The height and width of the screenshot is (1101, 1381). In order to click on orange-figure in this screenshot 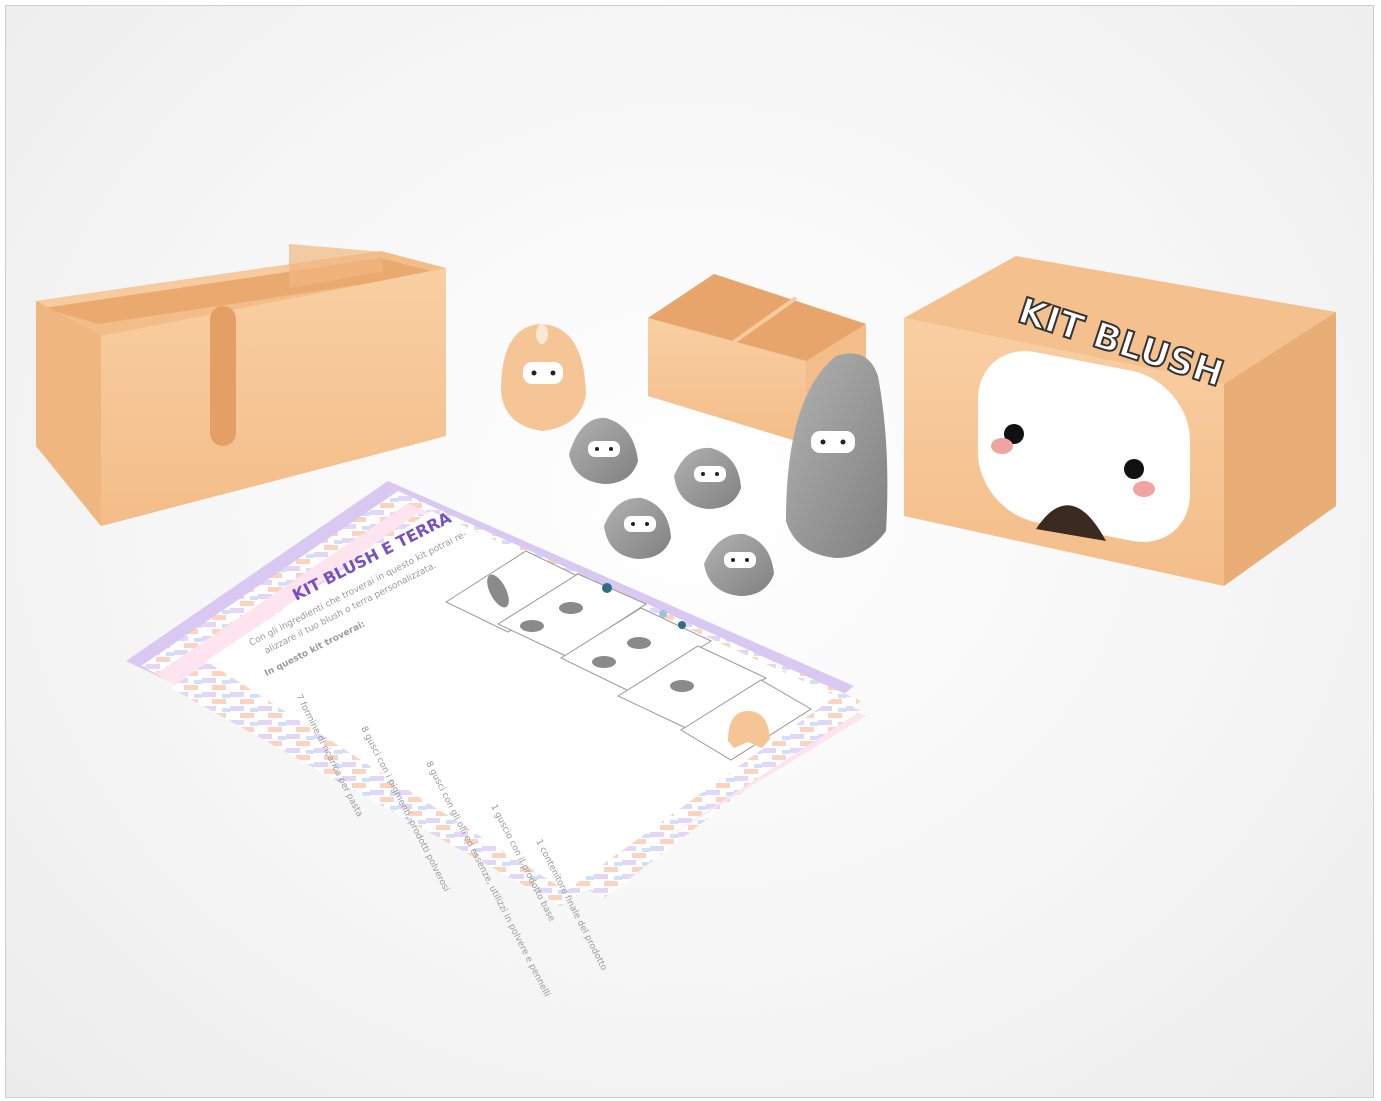, I will do `click(543, 377)`.